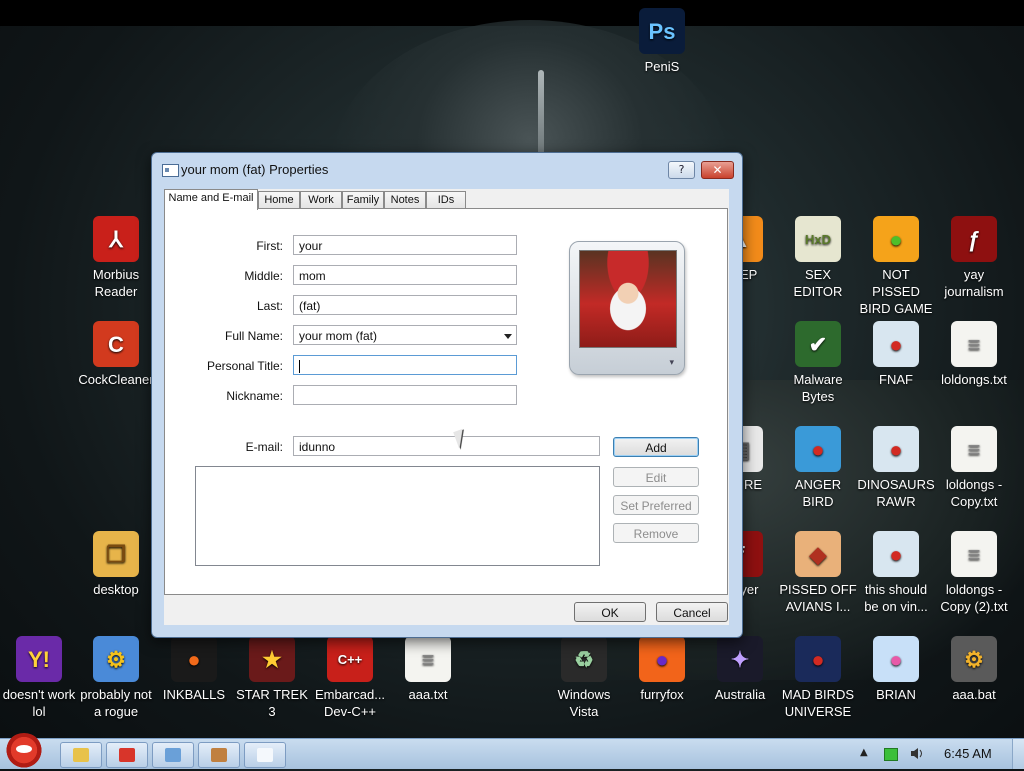 This screenshot has width=1024, height=771. Describe the element at coordinates (350, 659) in the screenshot. I see `dev-cpp-icon: C++` at that location.